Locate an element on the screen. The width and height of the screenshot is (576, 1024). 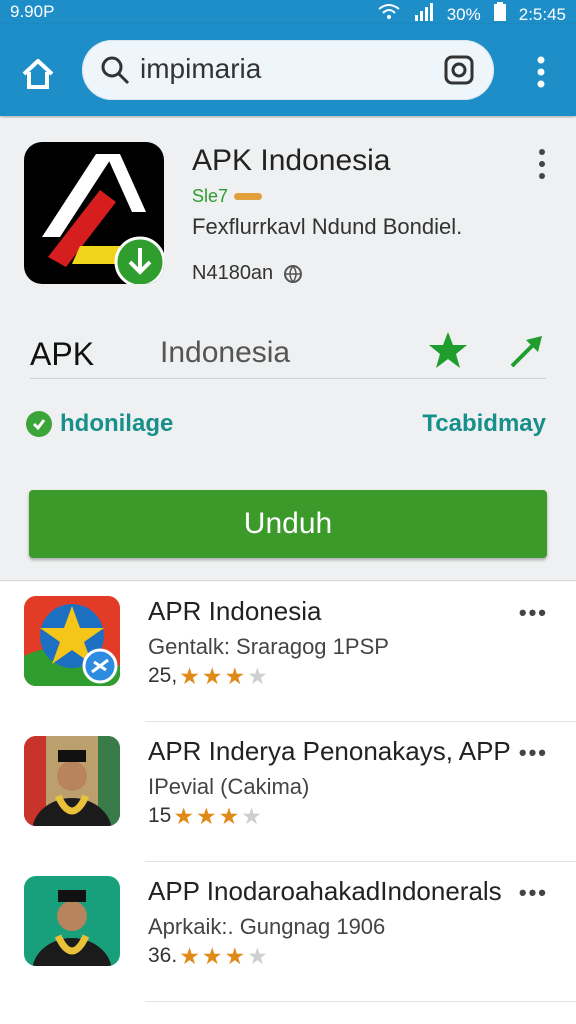
list-item-name: APP InodaroahakadIndonerals is located at coordinates (325, 891).